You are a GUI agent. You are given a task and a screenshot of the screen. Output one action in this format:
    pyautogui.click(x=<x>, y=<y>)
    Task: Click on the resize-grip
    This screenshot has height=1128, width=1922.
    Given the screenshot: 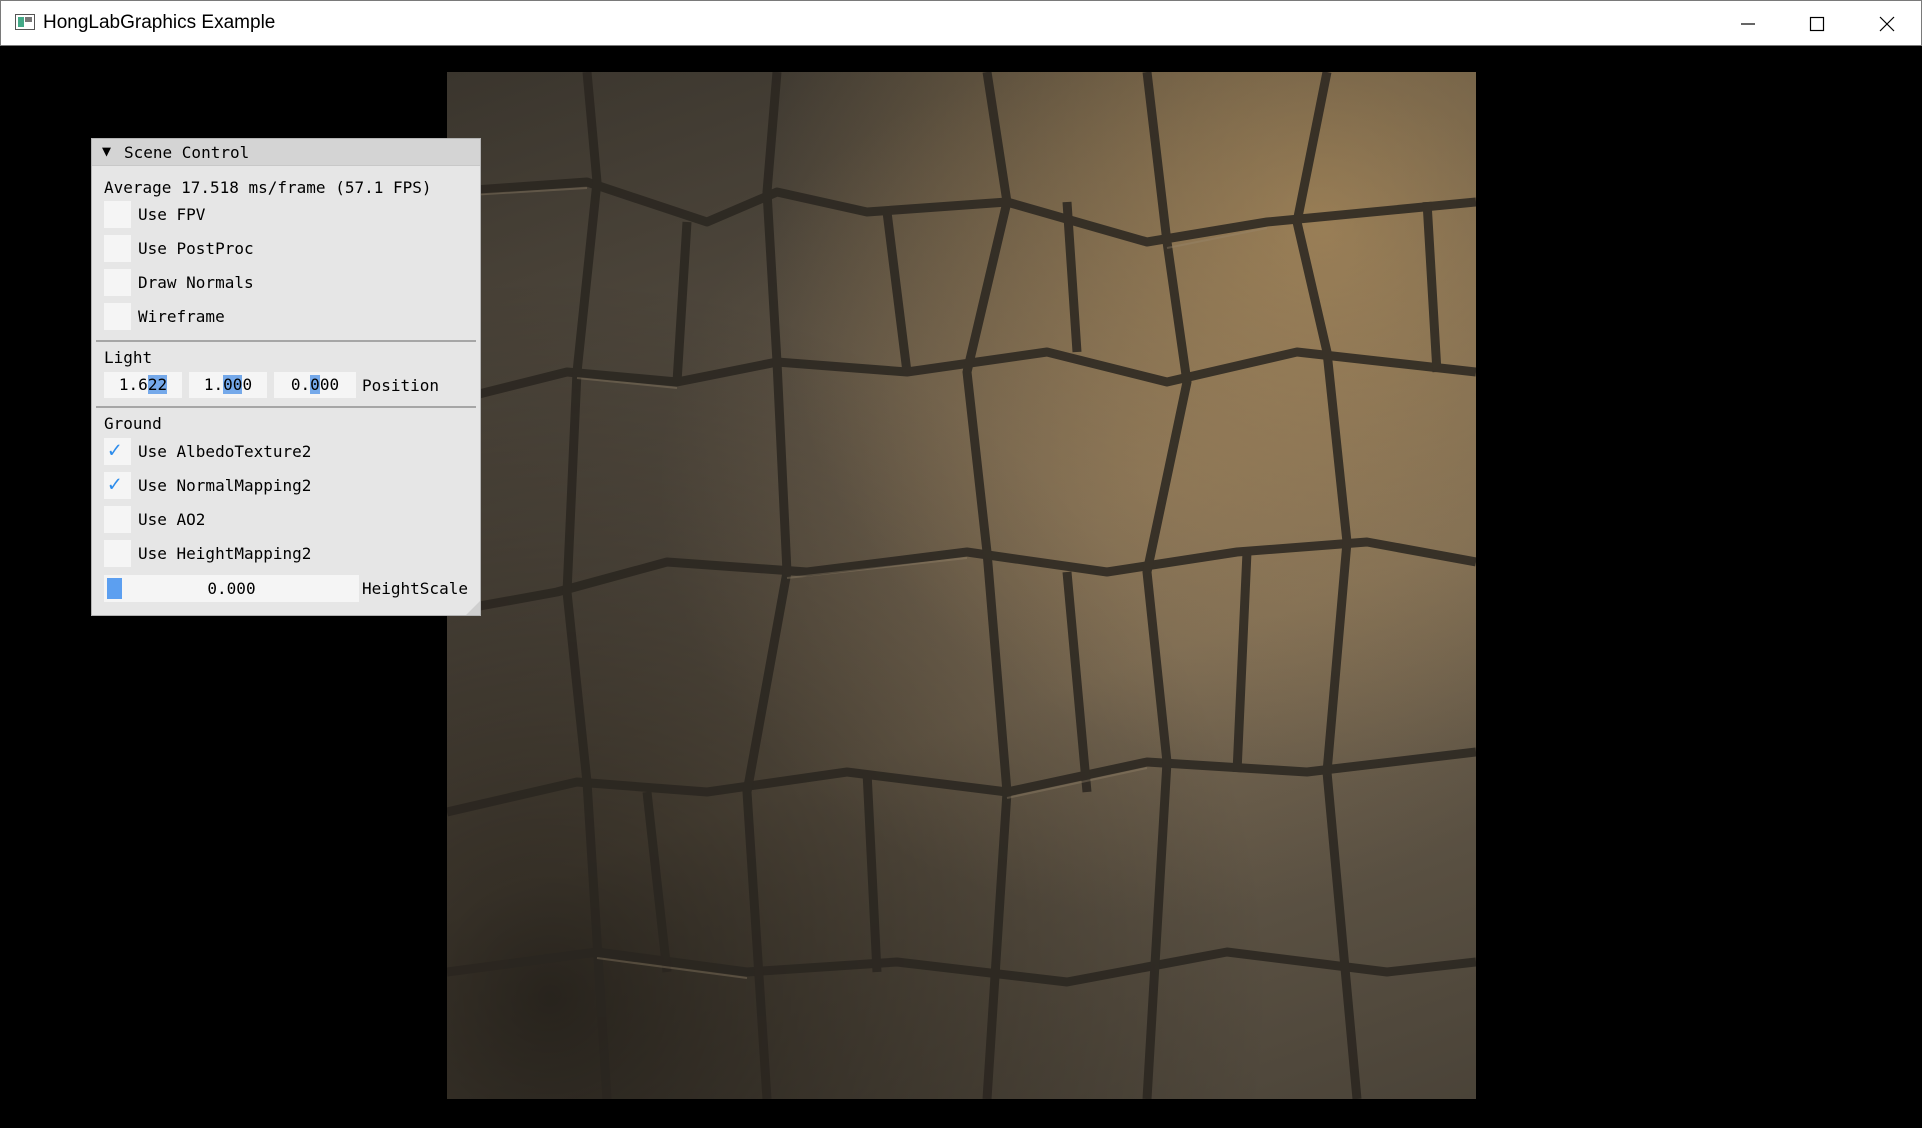 What is the action you would take?
    pyautogui.click(x=473, y=608)
    